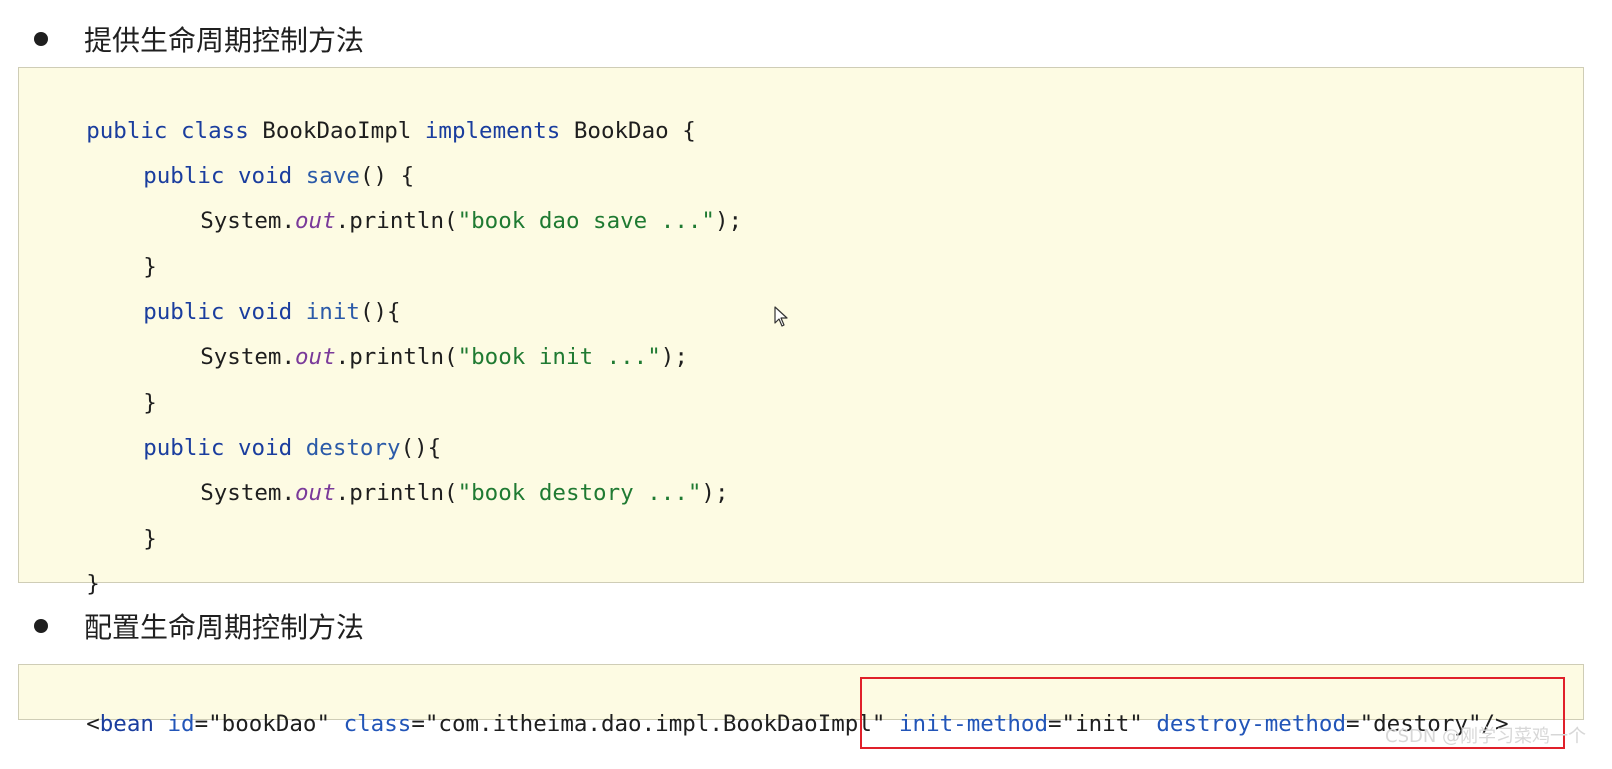 The height and width of the screenshot is (769, 1612). Describe the element at coordinates (782, 319) in the screenshot. I see `mouse-cursor-icon` at that location.